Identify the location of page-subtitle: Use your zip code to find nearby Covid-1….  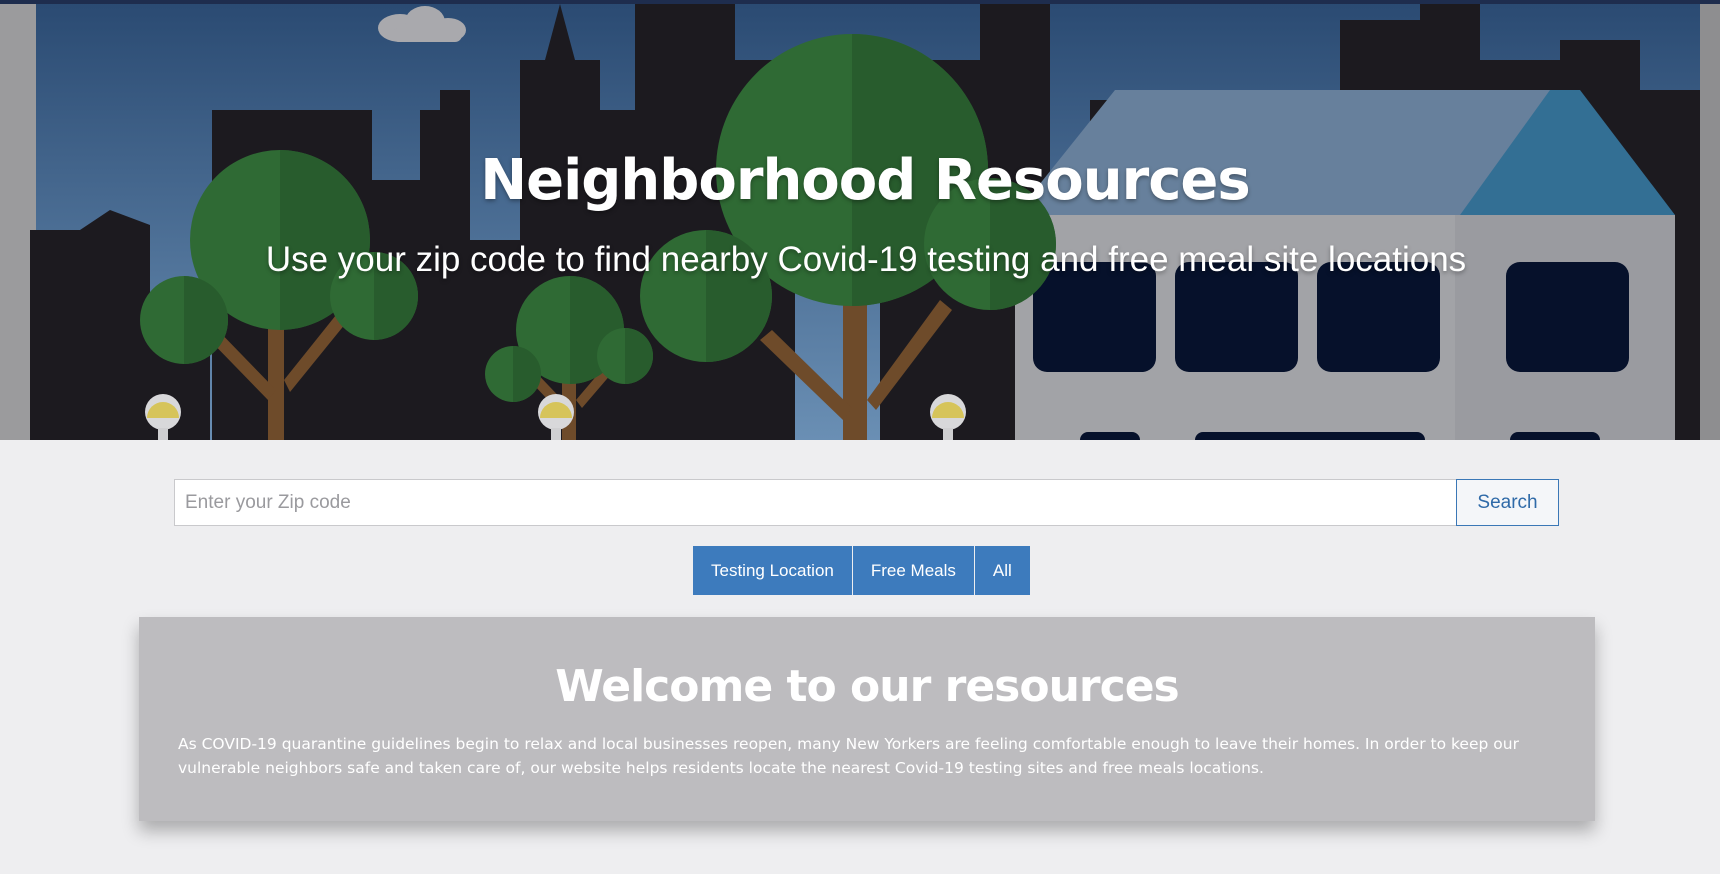
(866, 259).